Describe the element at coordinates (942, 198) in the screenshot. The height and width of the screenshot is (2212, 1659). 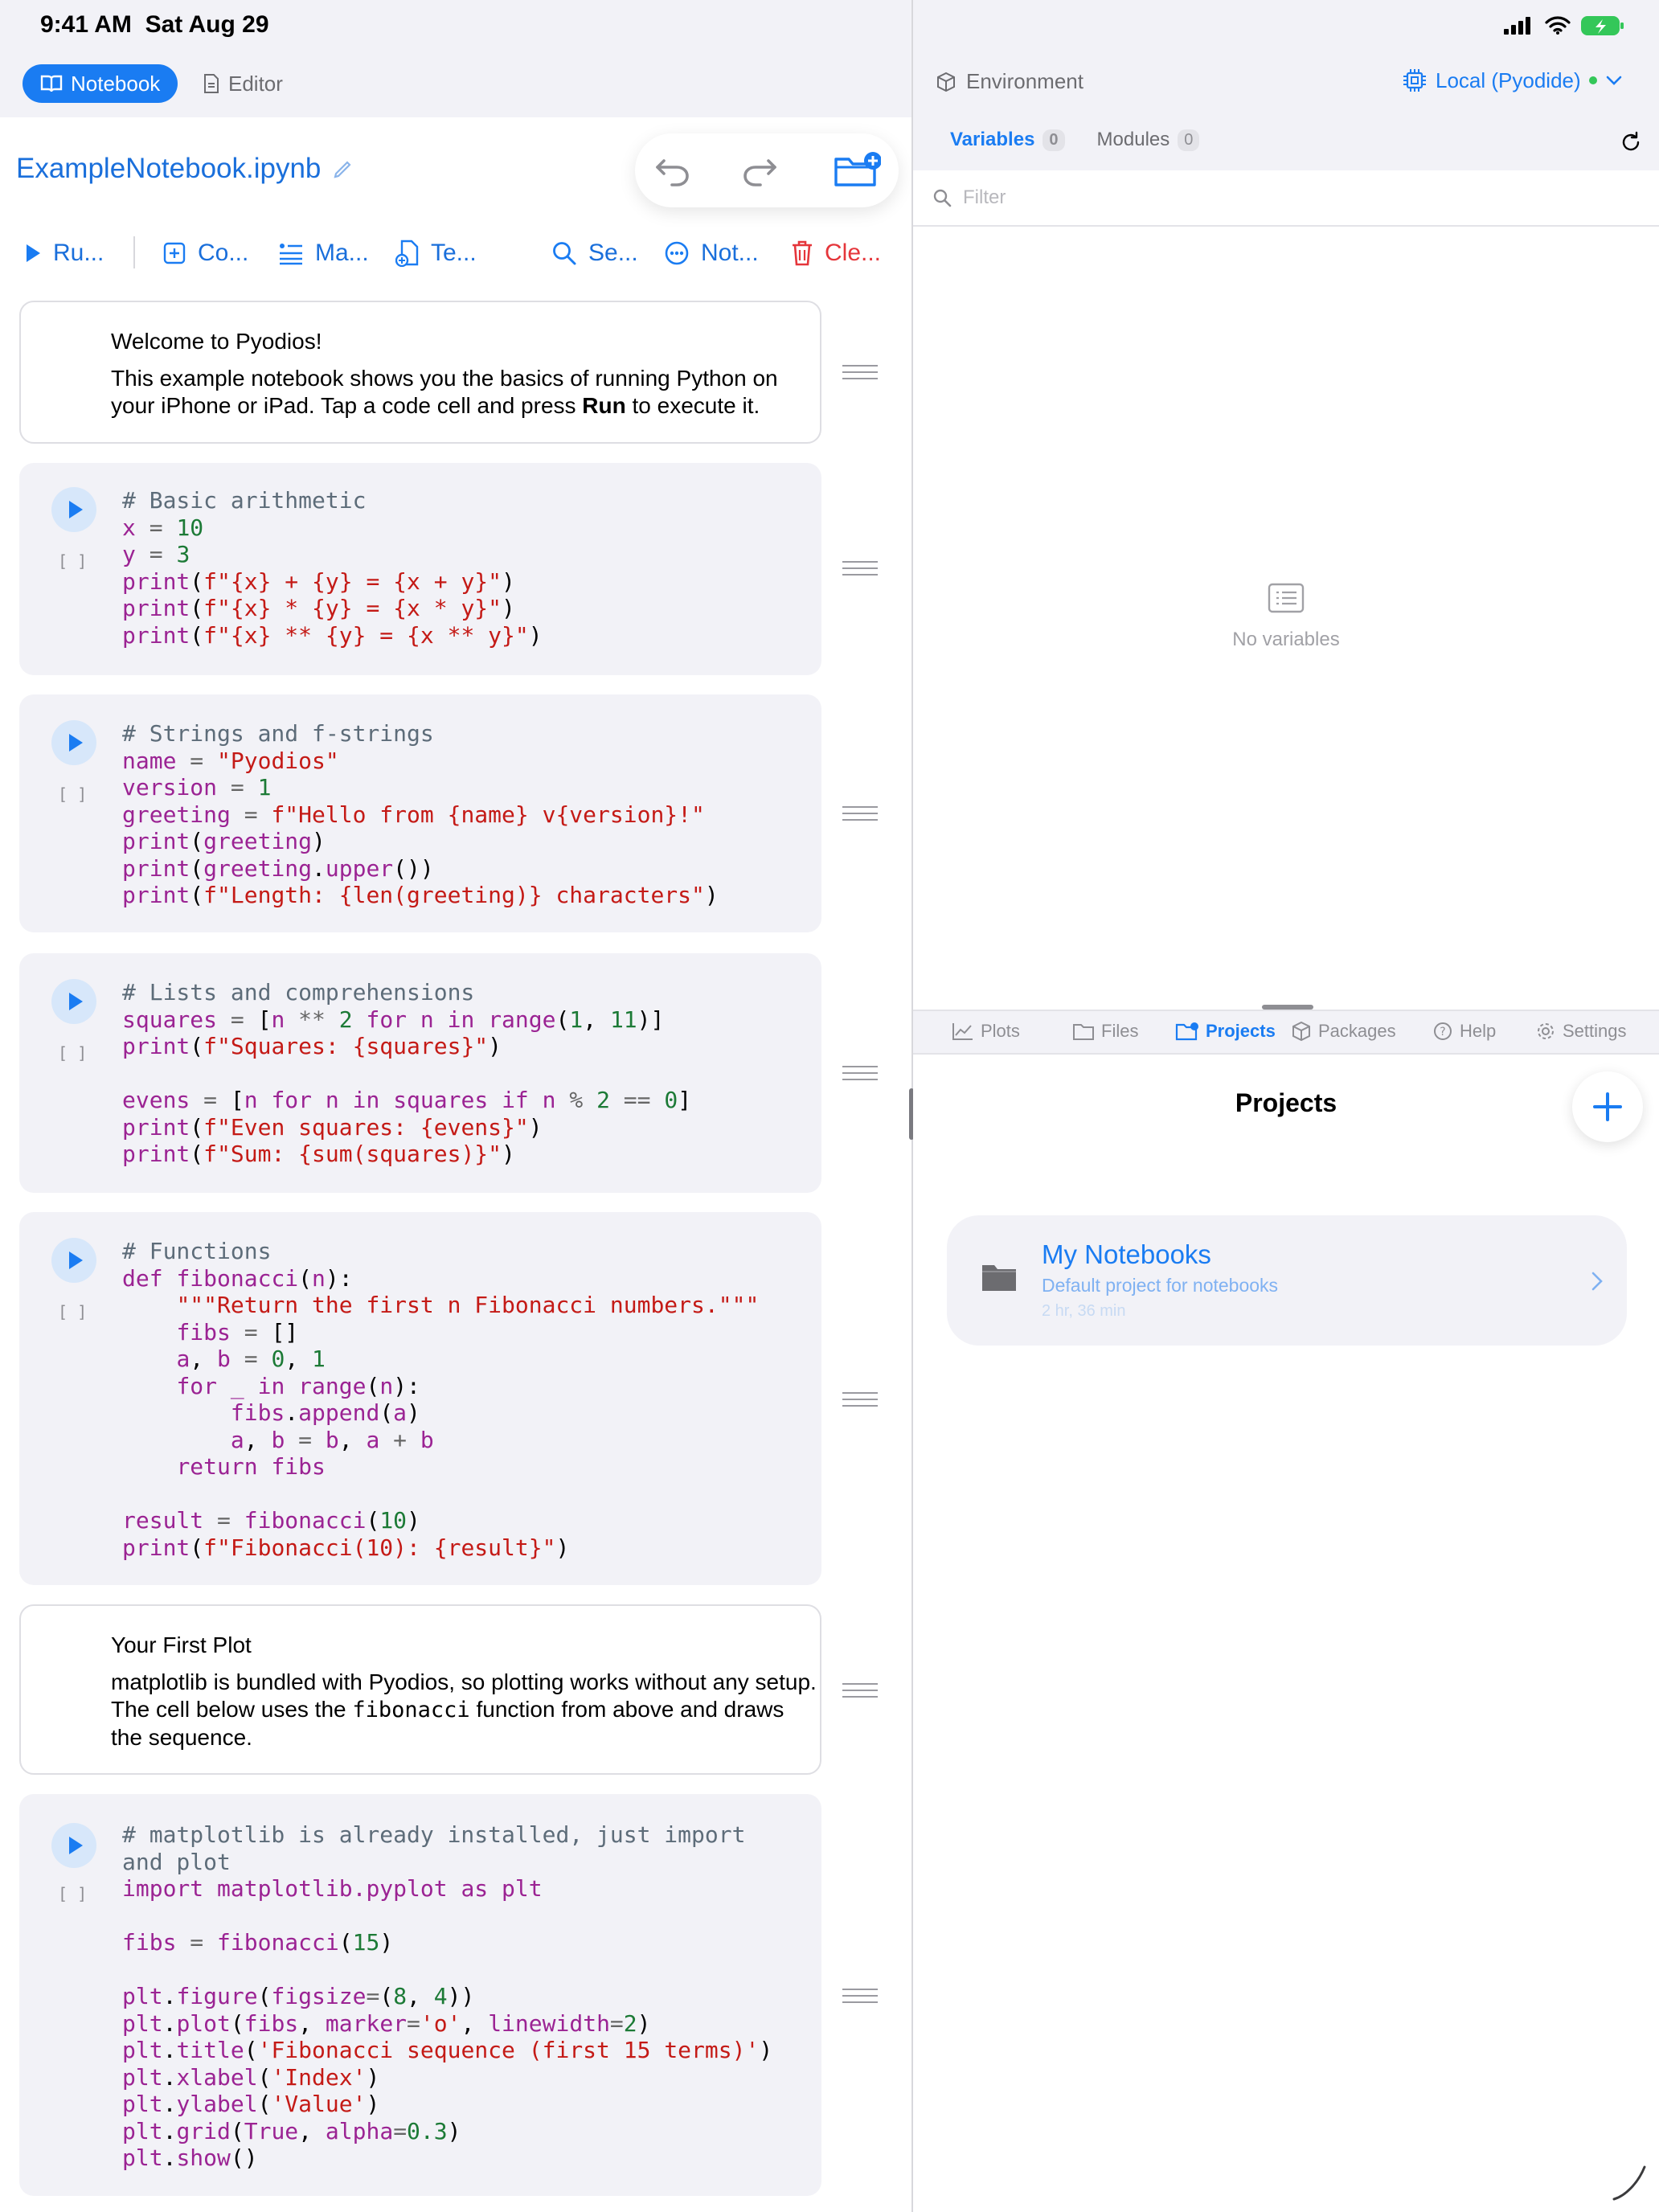
I see `search-icon` at that location.